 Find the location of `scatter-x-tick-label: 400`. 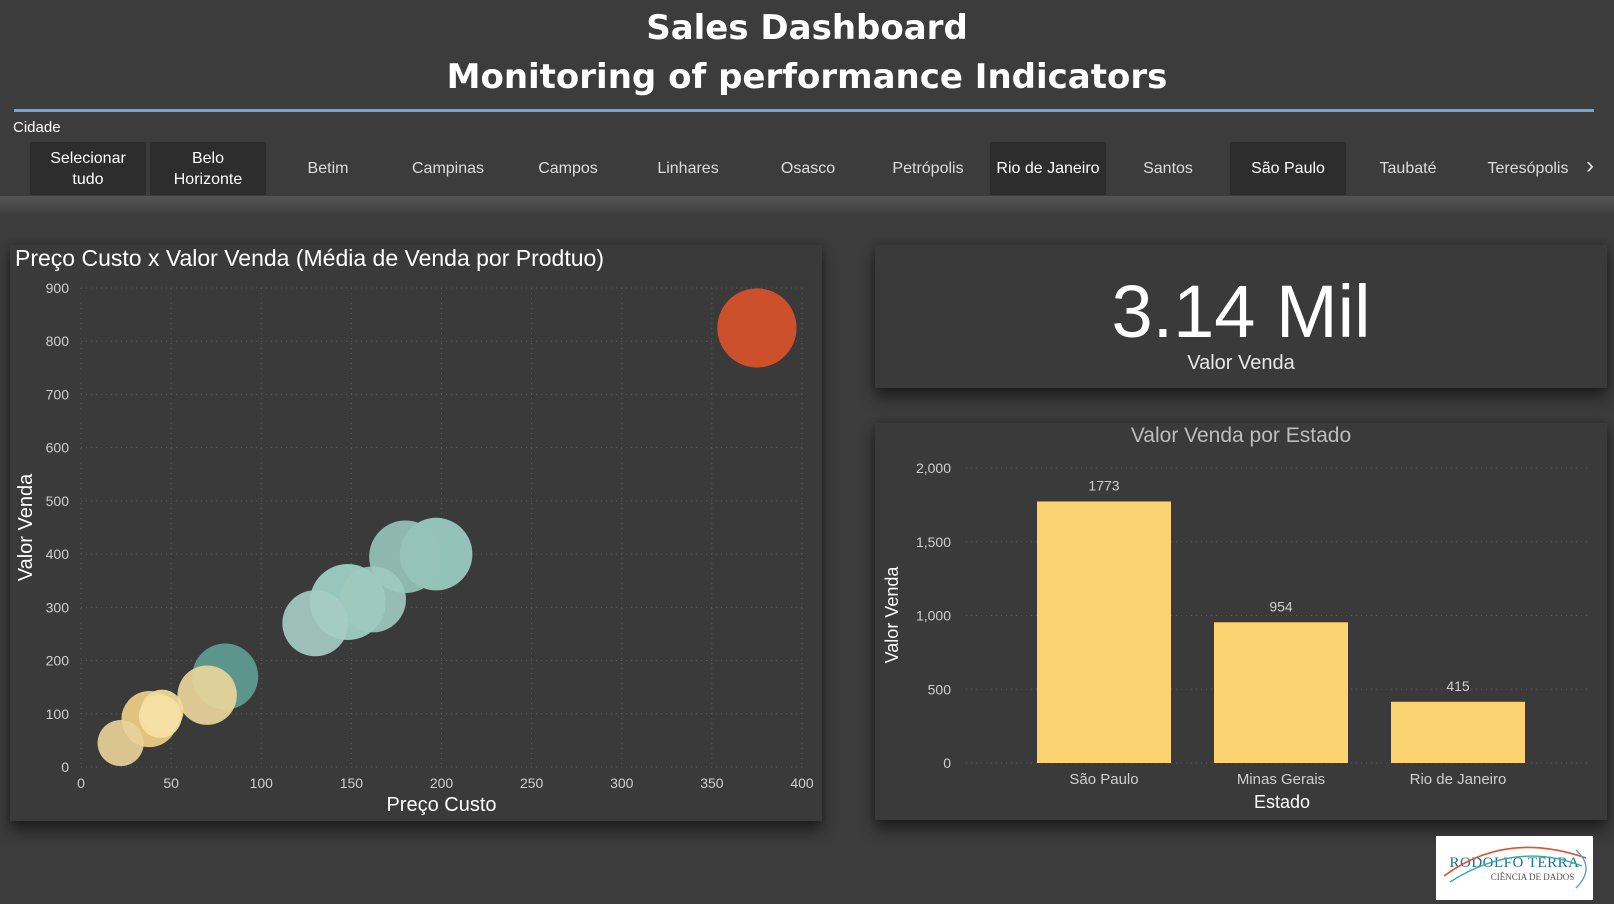

scatter-x-tick-label: 400 is located at coordinates (802, 783).